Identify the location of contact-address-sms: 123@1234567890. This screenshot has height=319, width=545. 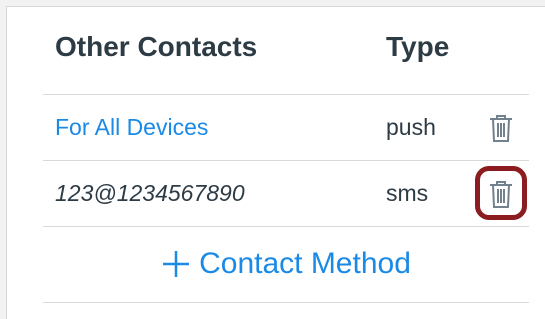
(150, 193).